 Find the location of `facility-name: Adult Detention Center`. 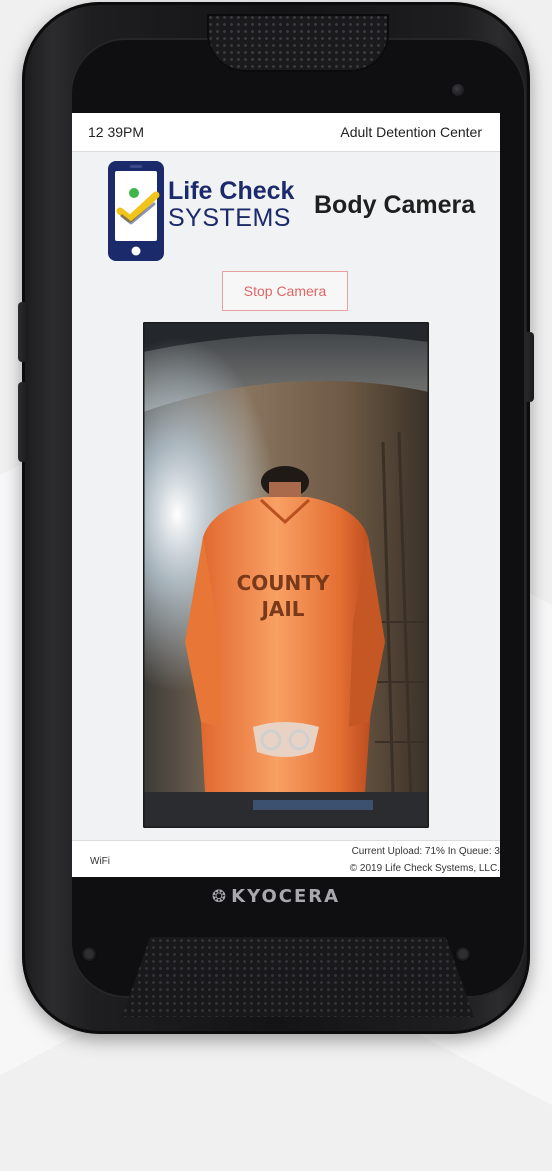

facility-name: Adult Detention Center is located at coordinates (411, 132).